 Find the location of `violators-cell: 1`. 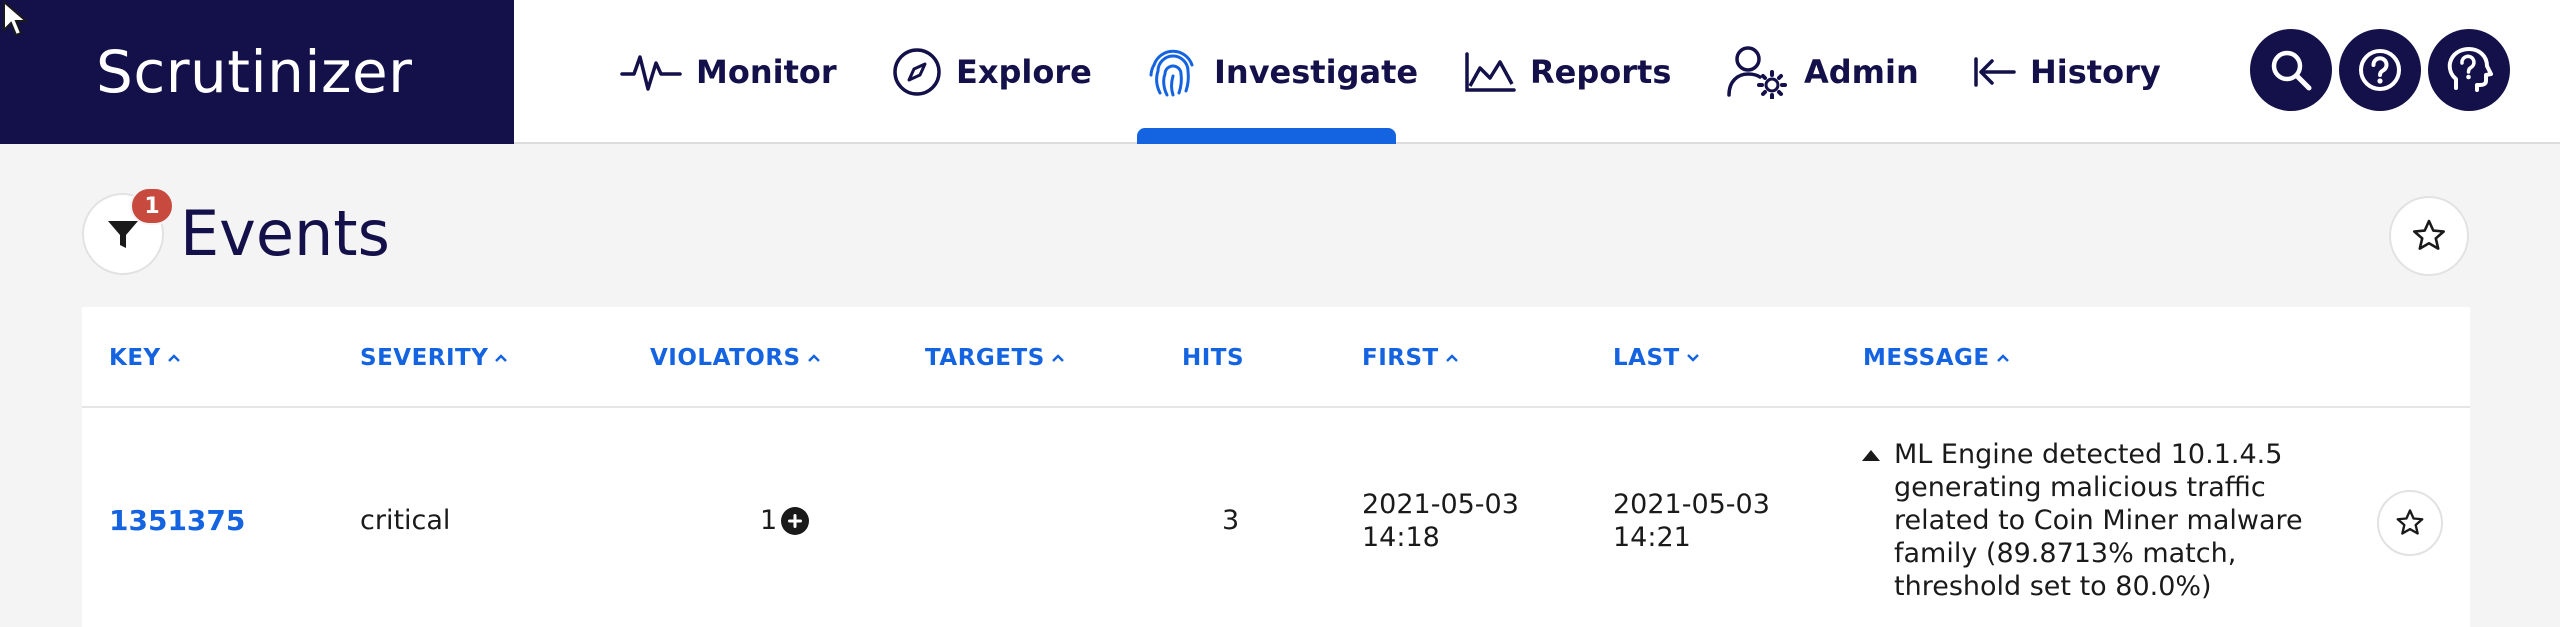

violators-cell: 1 is located at coordinates (785, 520).